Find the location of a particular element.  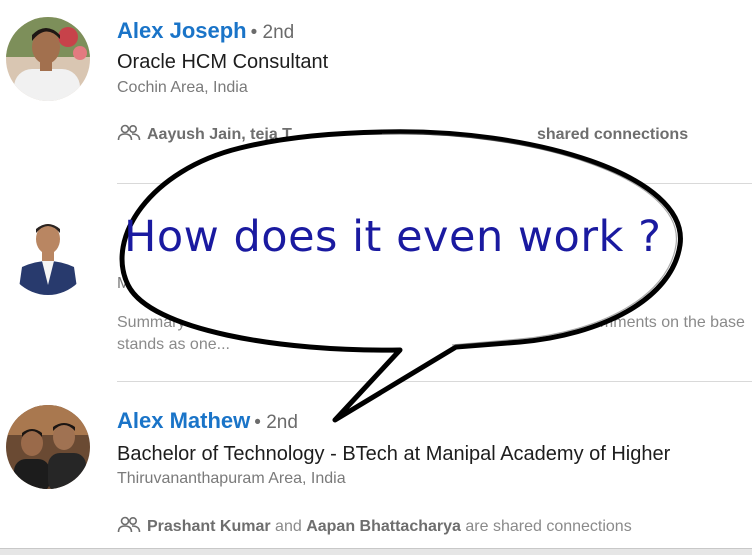

profile-location: Cochin Area, India is located at coordinates (182, 87).